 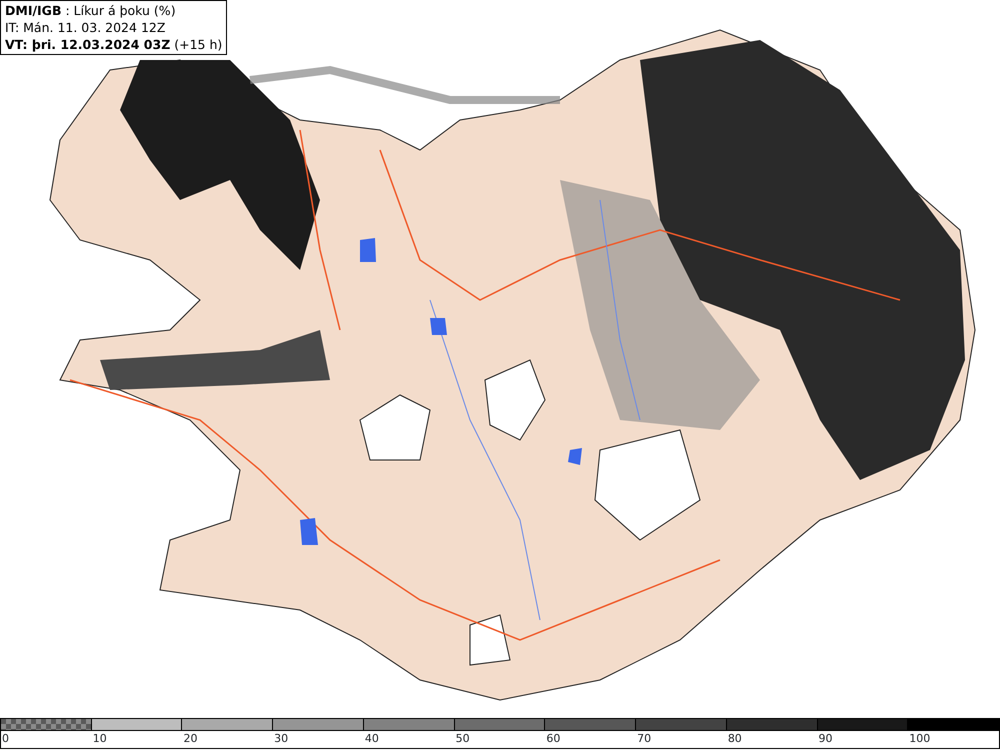 I want to click on legend-label: 40, so click(x=371, y=738).